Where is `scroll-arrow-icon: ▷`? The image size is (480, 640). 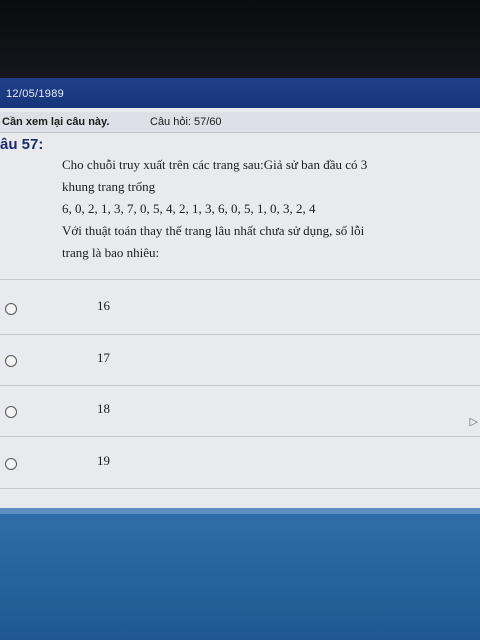 scroll-arrow-icon: ▷ is located at coordinates (474, 421).